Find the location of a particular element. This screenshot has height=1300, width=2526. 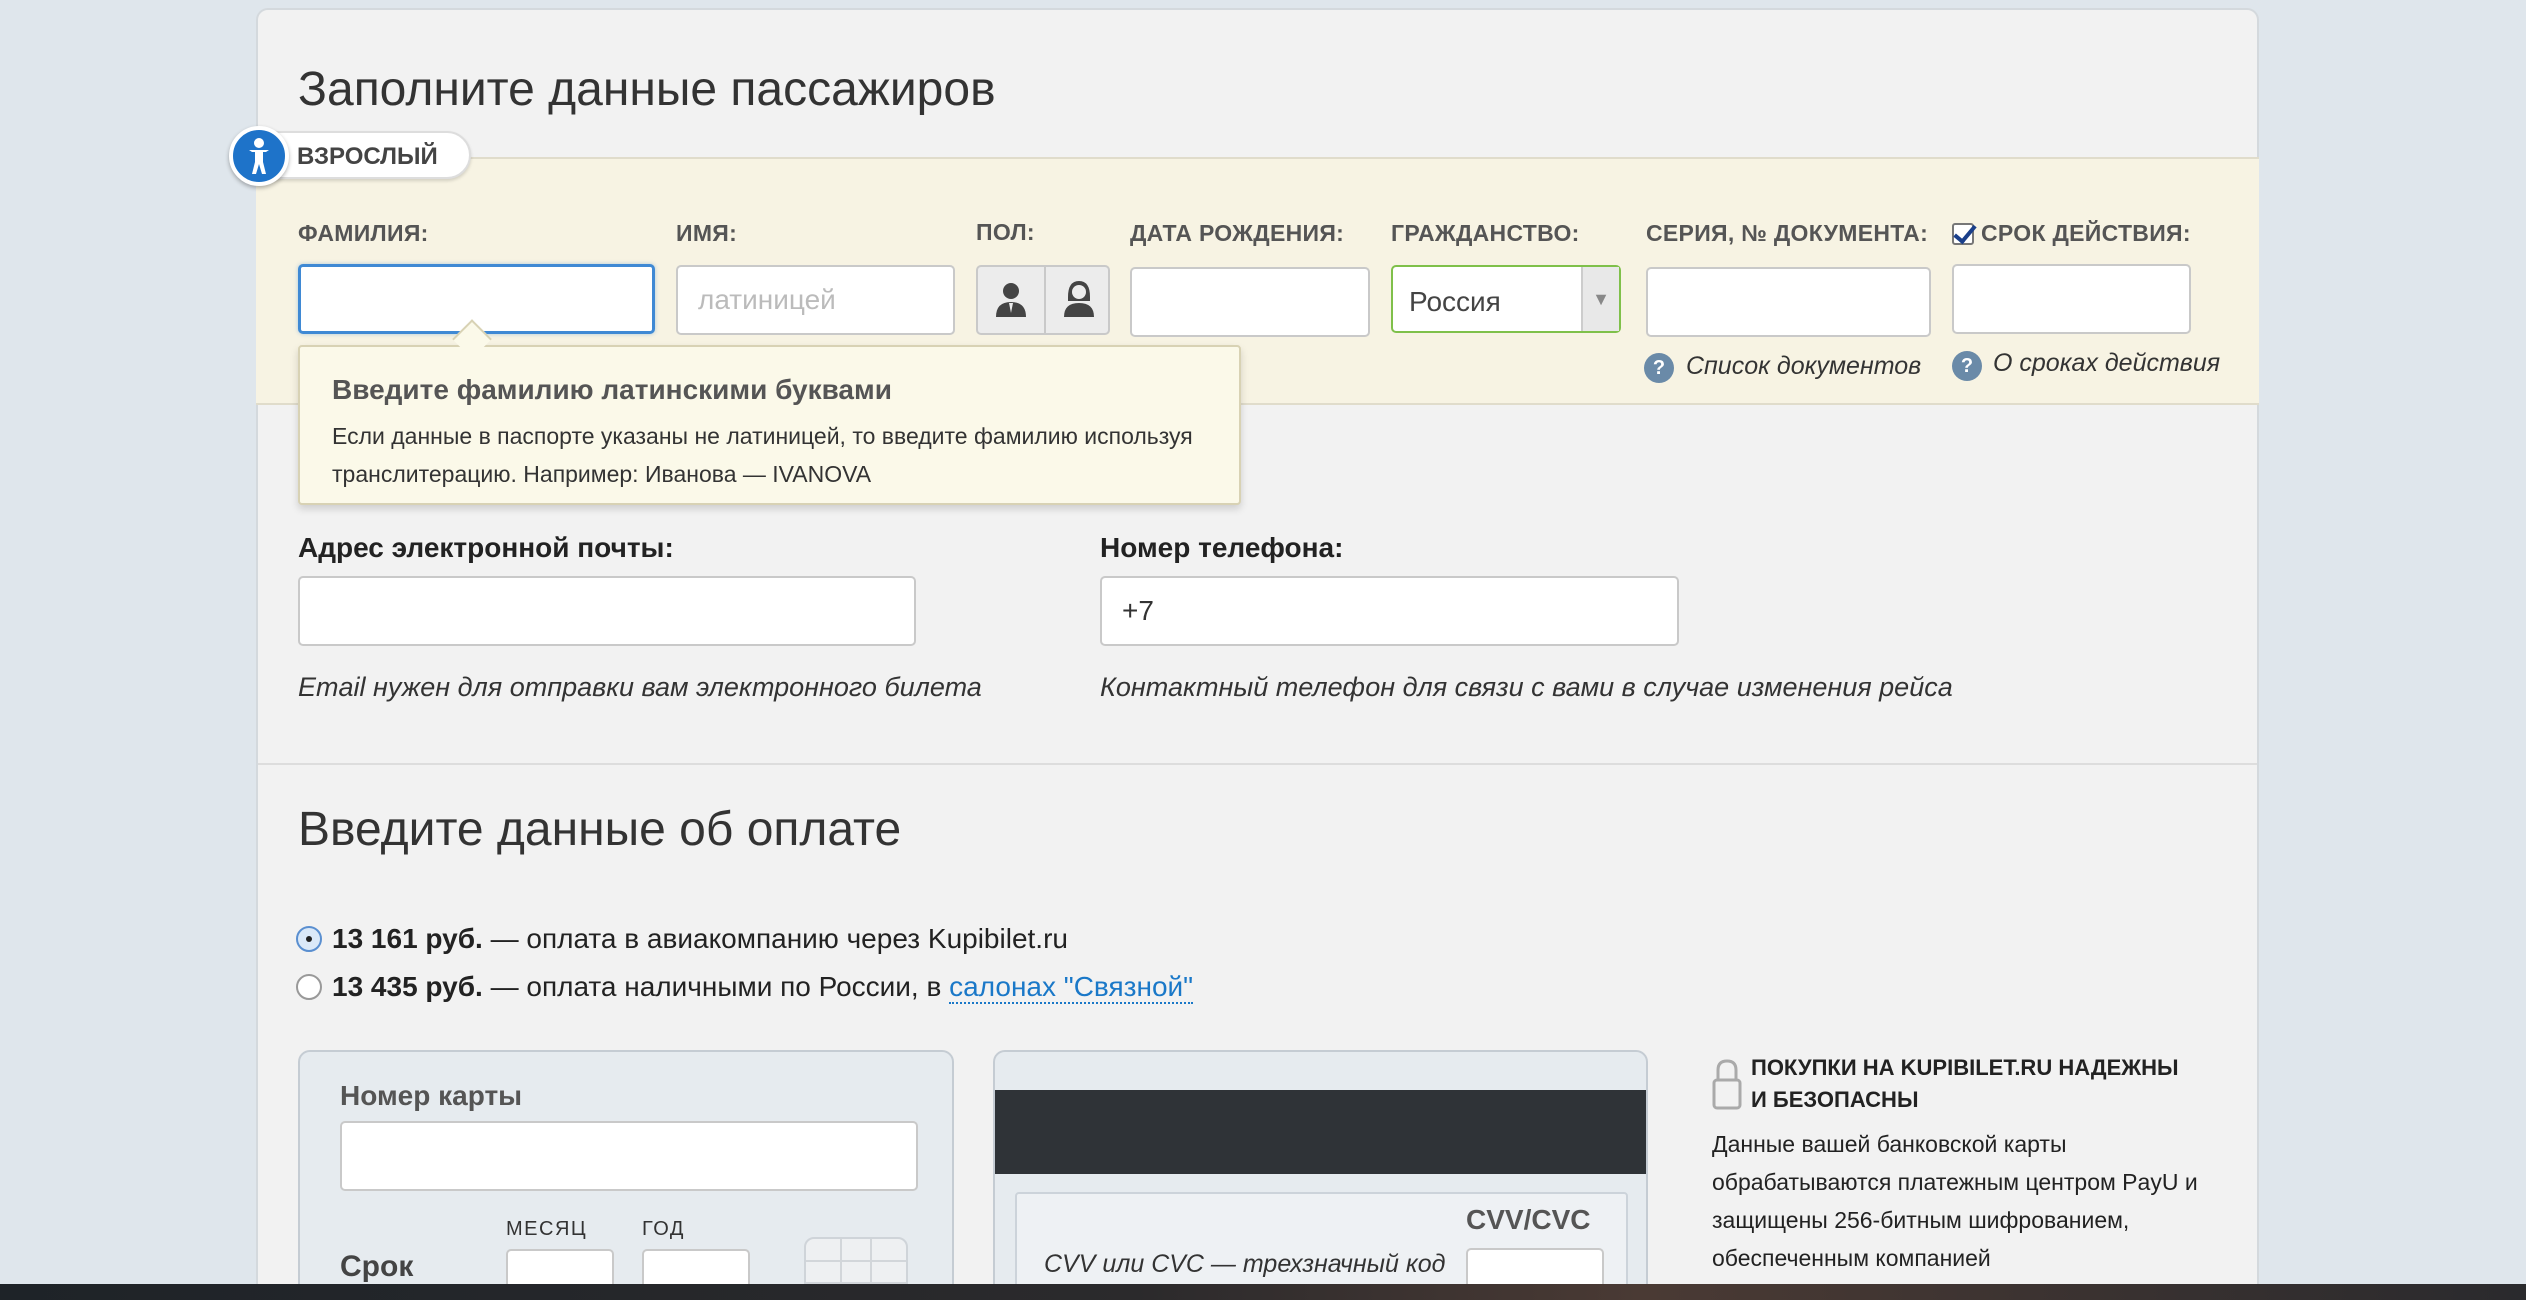

section-divider is located at coordinates (1257, 764).